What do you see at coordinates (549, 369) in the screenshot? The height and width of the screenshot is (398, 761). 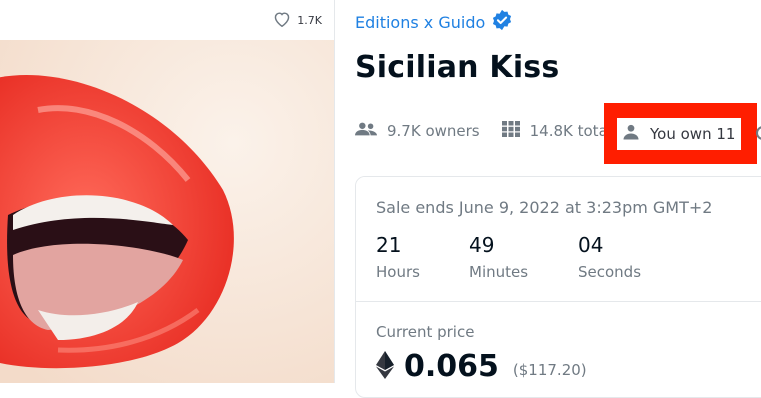 I see `price-usd: ($117.20)` at bounding box center [549, 369].